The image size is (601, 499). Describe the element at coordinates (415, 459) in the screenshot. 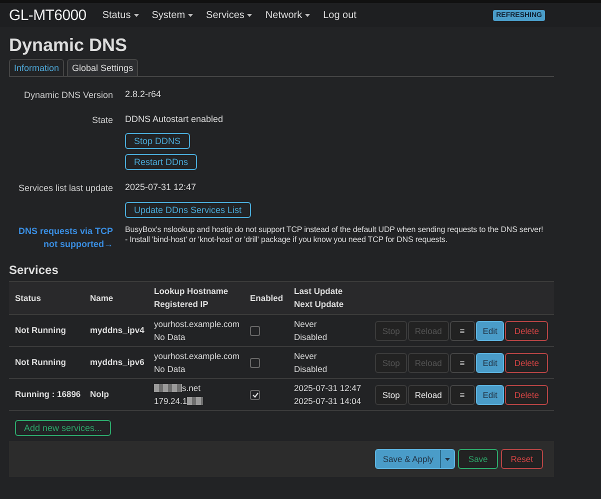

I see `save-apply-button: Save & Apply` at that location.